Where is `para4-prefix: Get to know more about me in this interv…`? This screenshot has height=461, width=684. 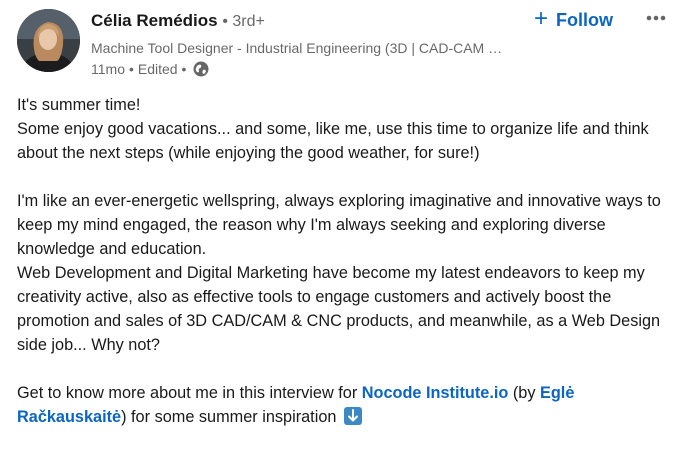 para4-prefix: Get to know more about me in this interv… is located at coordinates (189, 393).